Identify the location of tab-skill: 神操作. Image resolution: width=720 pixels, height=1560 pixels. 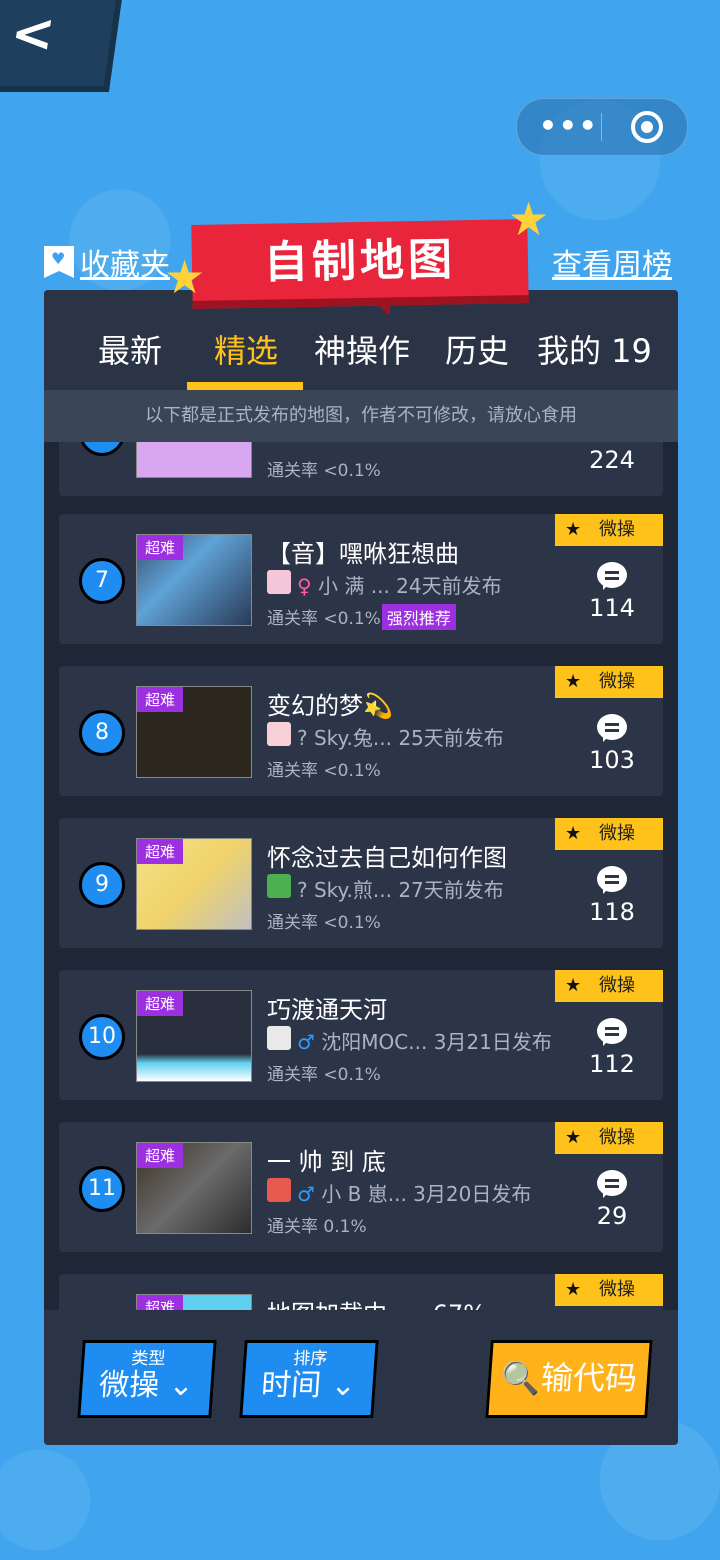
(362, 349).